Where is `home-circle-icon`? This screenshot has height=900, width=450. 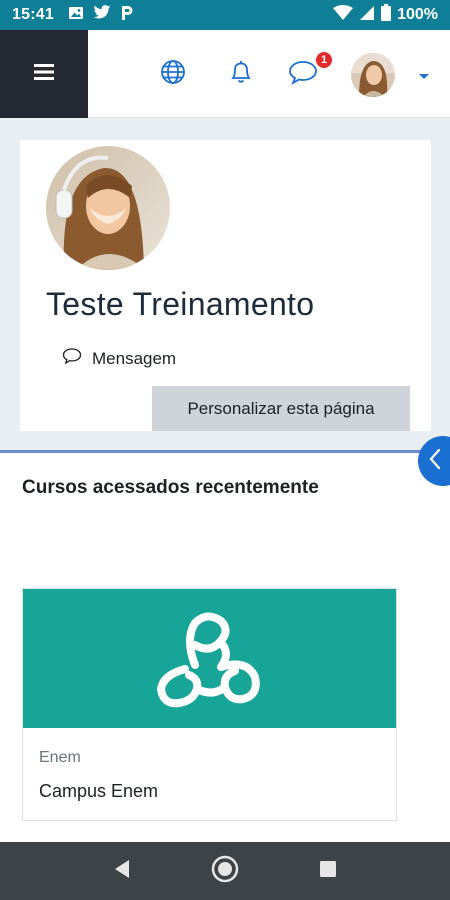 home-circle-icon is located at coordinates (225, 871).